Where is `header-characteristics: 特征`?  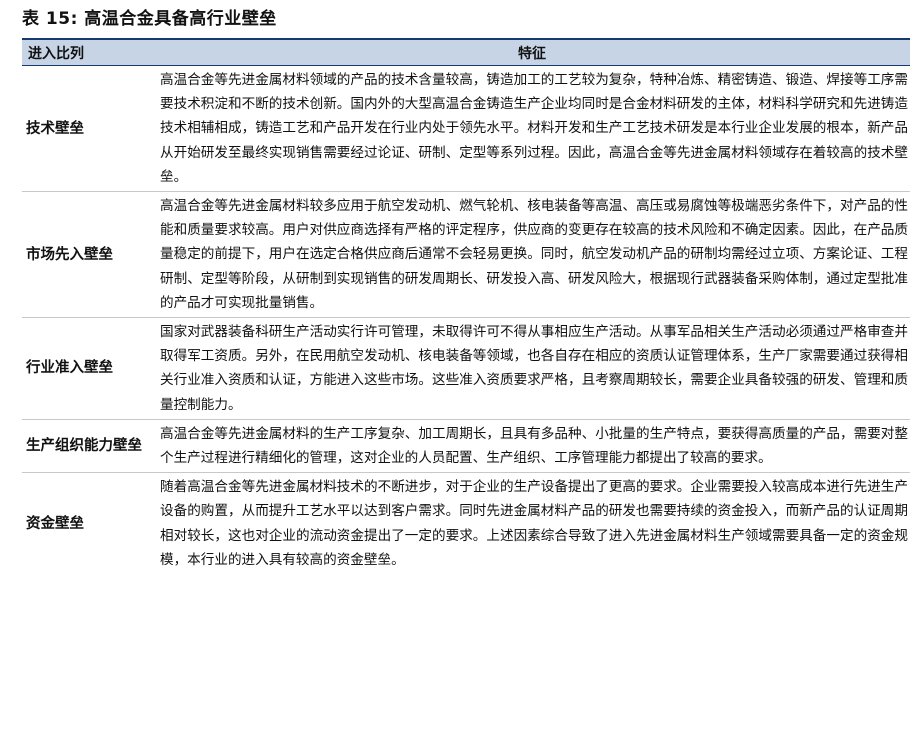
header-characteristics: 特征 is located at coordinates (532, 52).